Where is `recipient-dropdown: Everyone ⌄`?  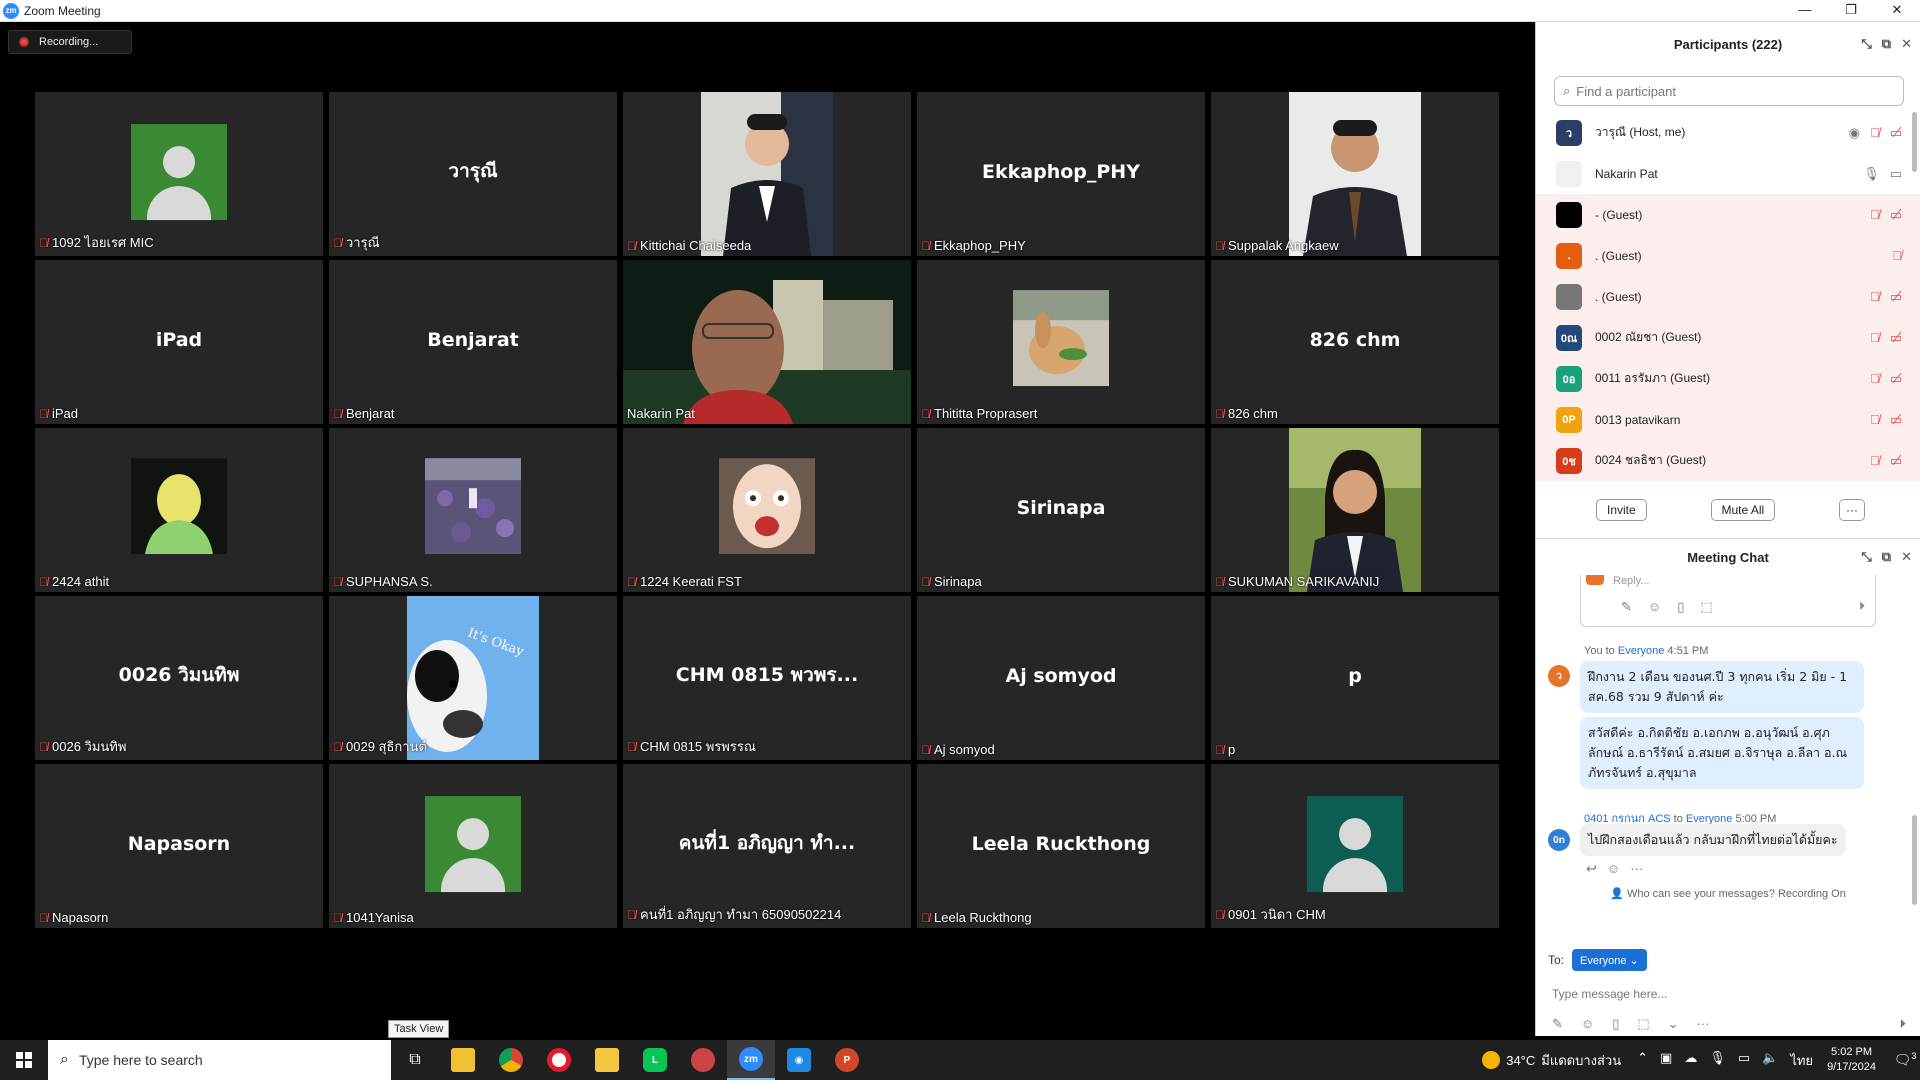 recipient-dropdown: Everyone ⌄ is located at coordinates (1609, 960).